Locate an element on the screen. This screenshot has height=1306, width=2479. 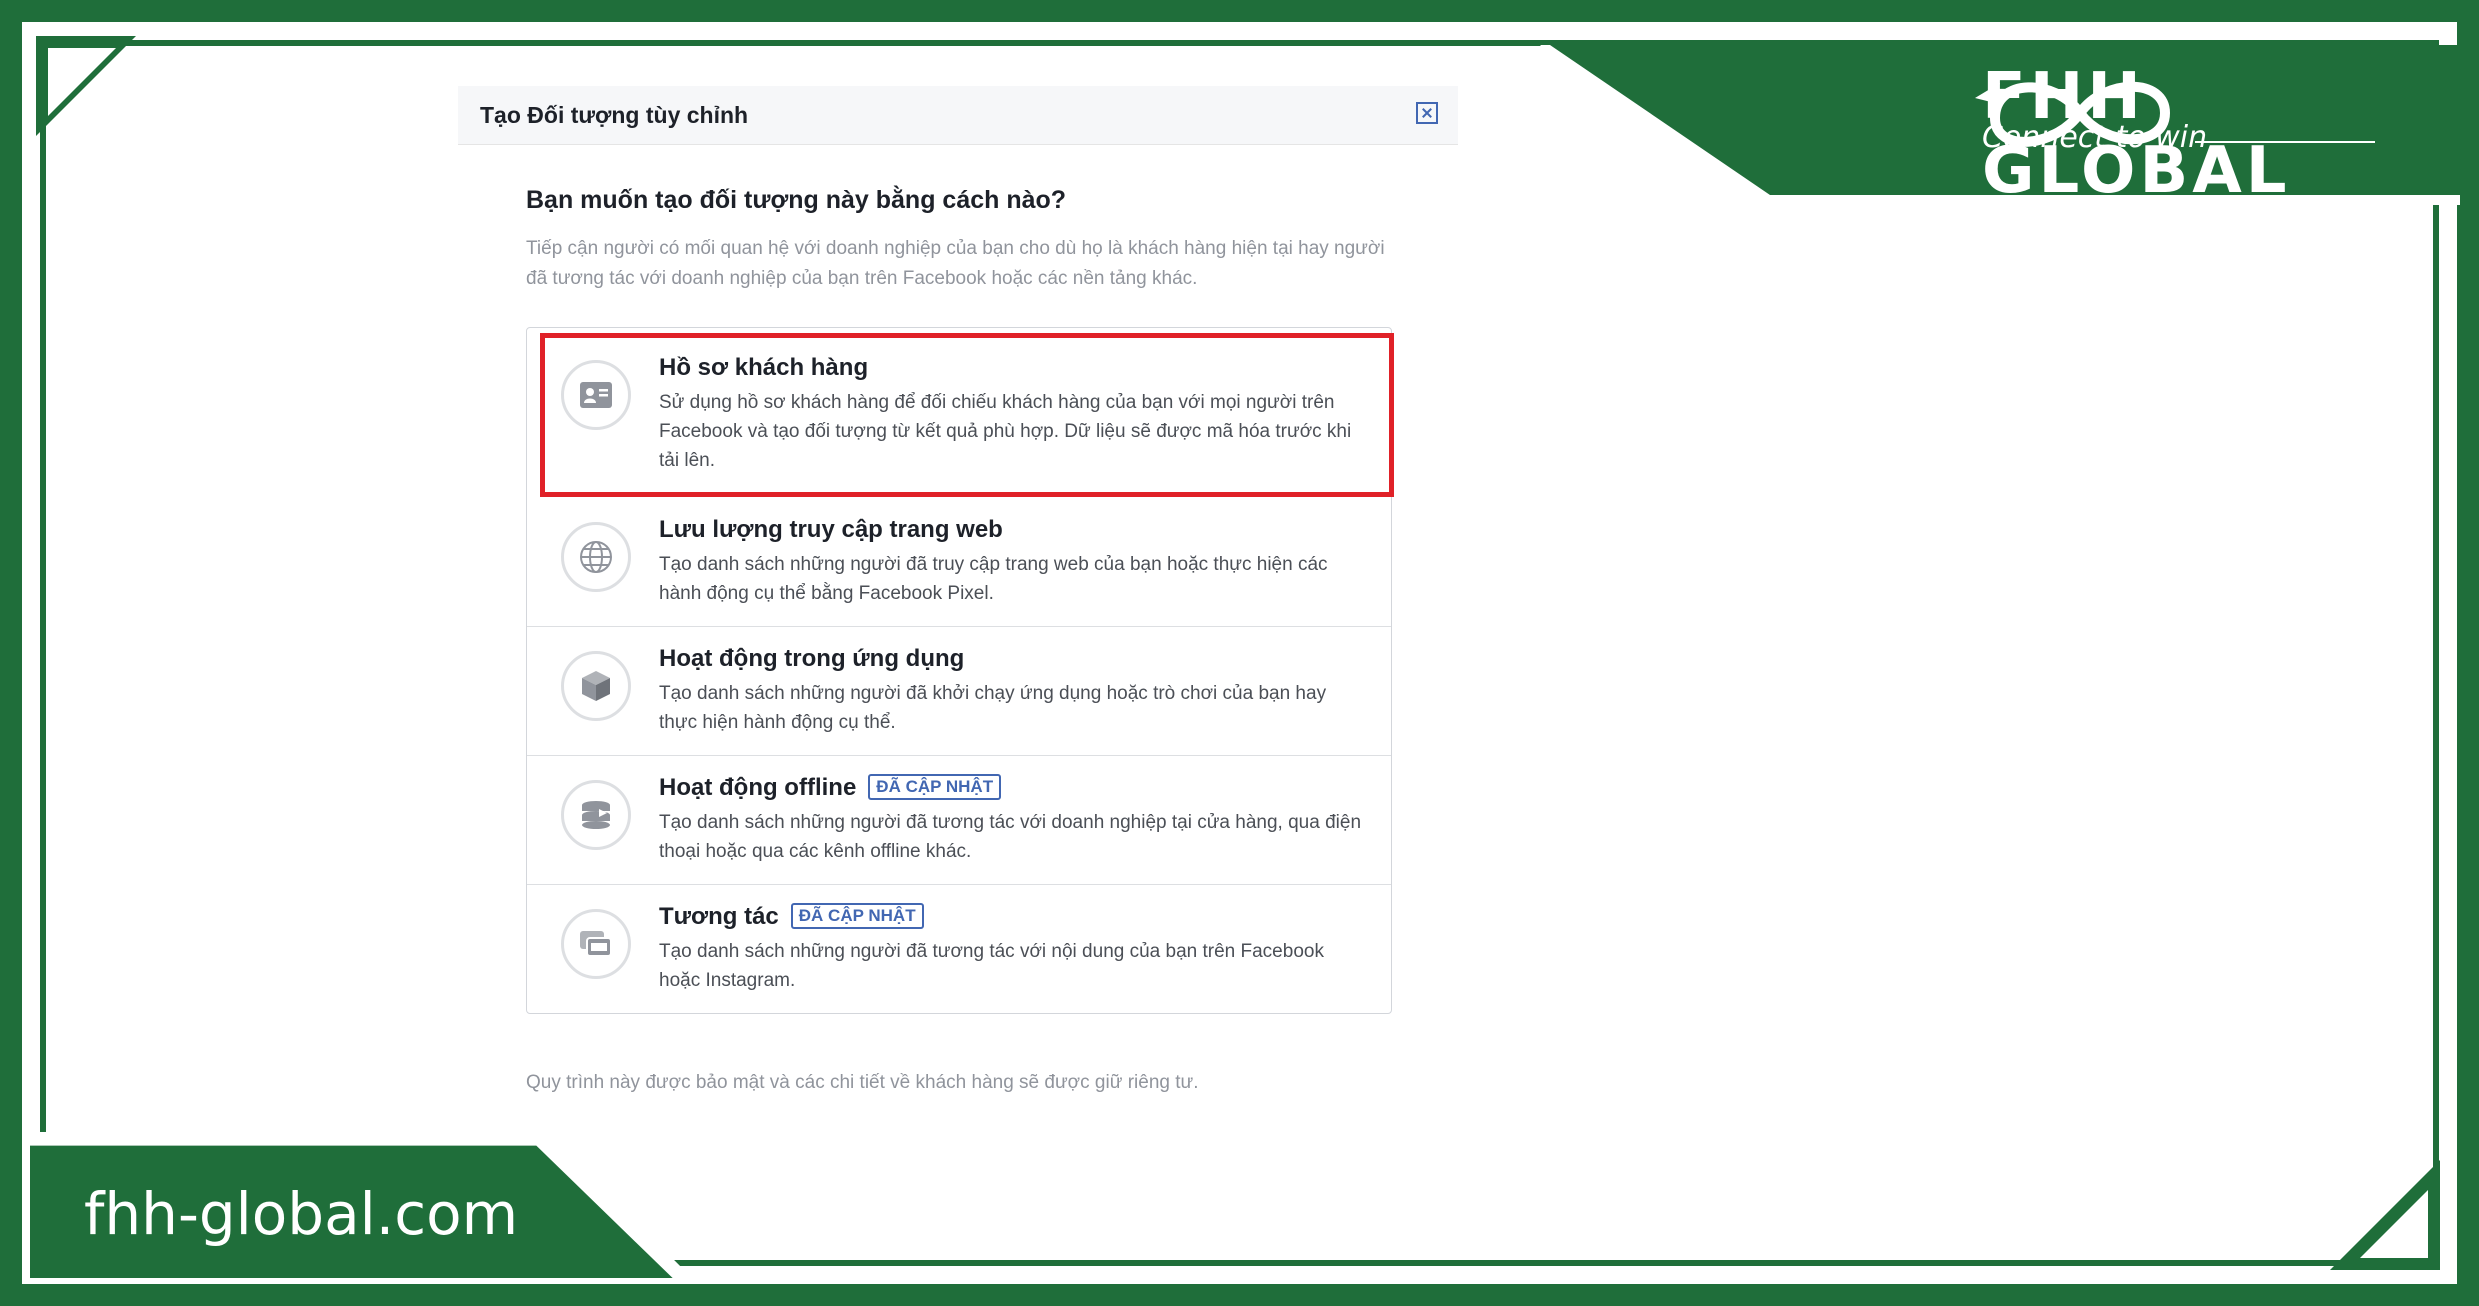
globe-icon is located at coordinates (596, 557).